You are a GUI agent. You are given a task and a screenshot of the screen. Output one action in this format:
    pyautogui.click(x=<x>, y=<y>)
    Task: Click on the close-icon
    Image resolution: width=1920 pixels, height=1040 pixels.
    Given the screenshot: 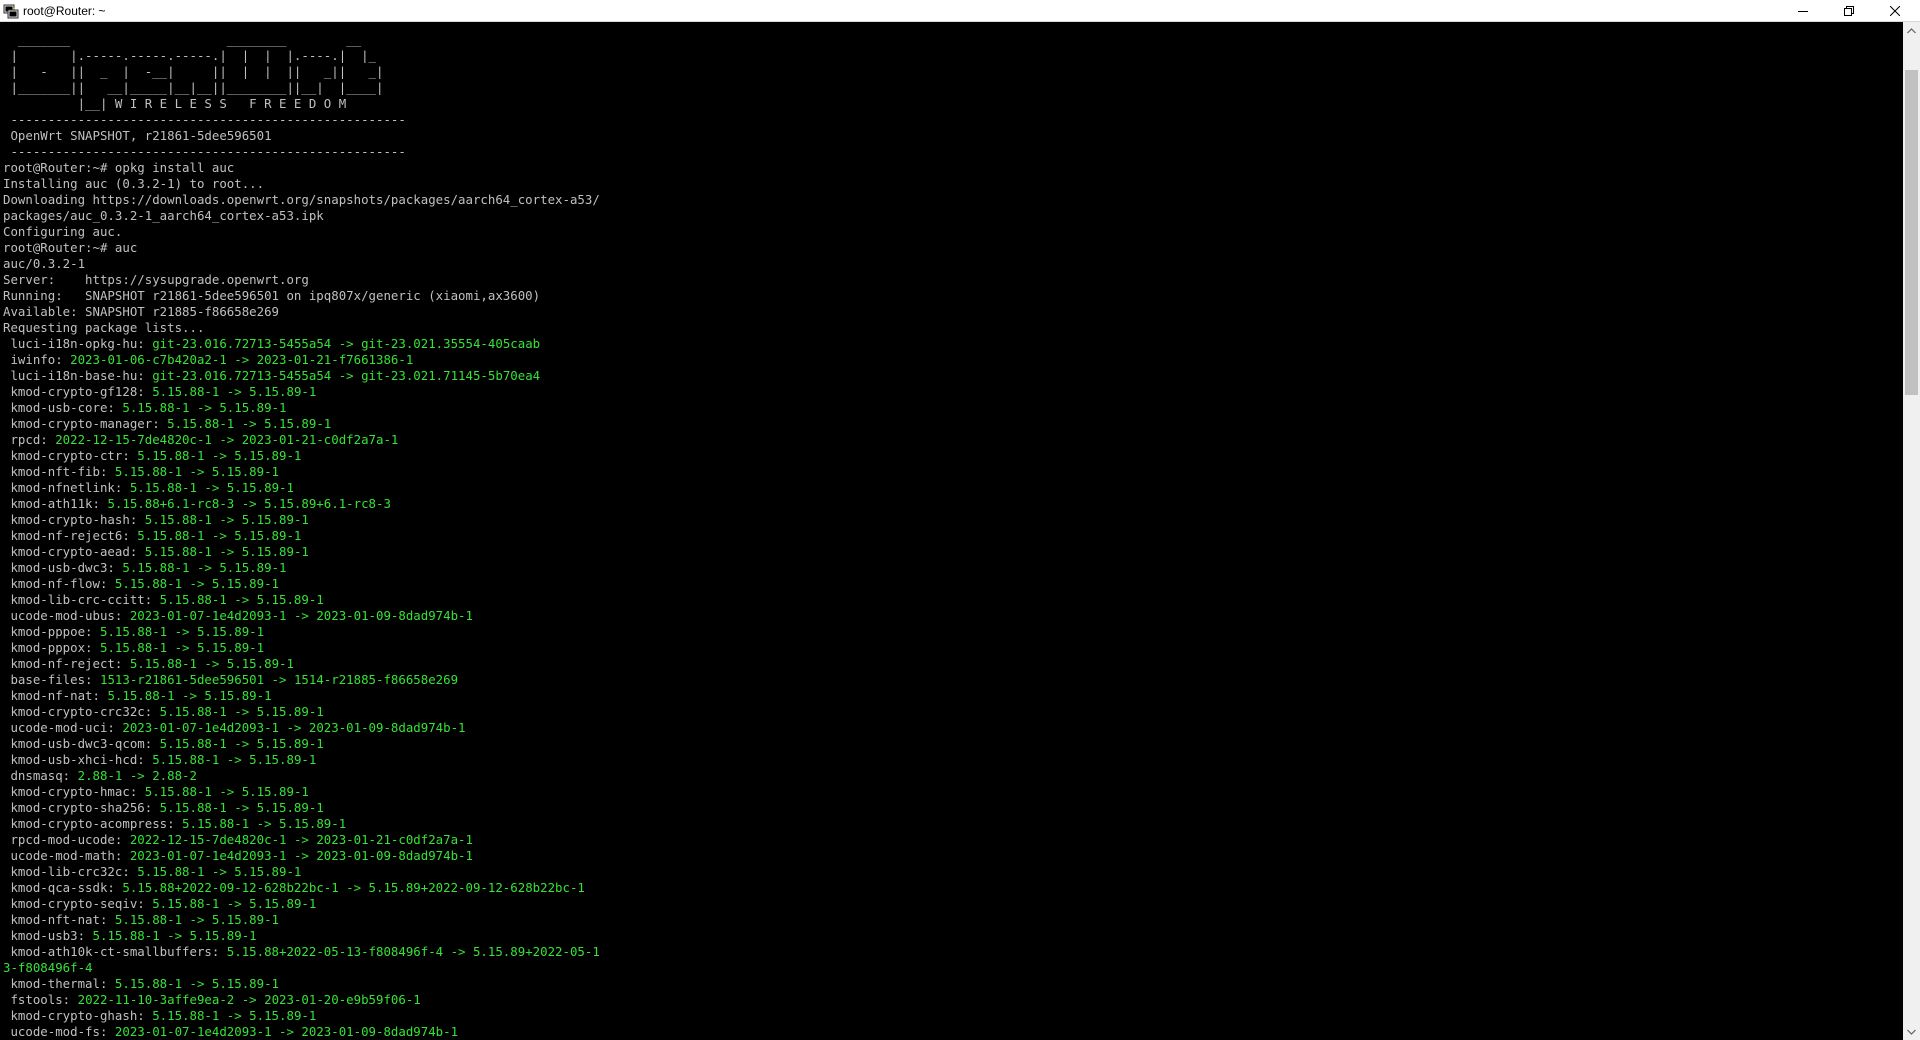 What is the action you would take?
    pyautogui.click(x=1895, y=11)
    